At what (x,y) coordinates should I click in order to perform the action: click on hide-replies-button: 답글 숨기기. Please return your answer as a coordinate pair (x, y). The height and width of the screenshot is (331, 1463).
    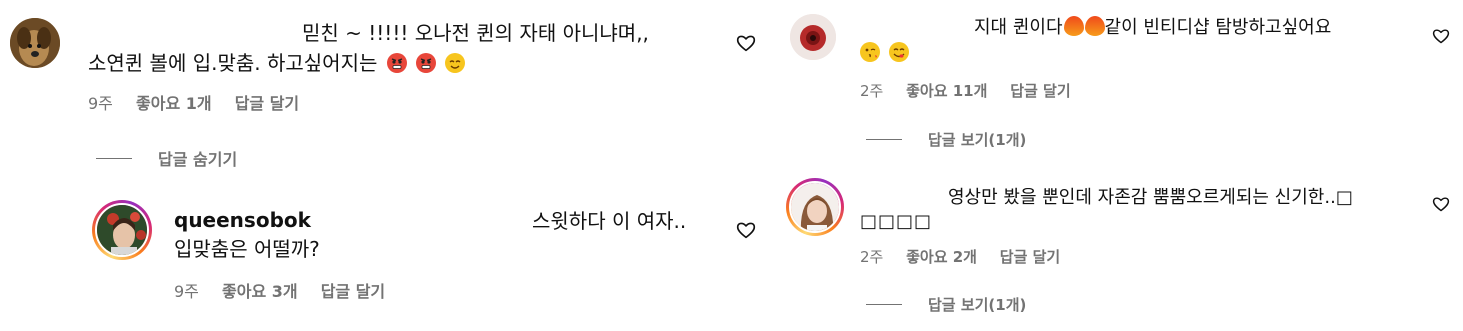
    Looking at the image, I should click on (166, 158).